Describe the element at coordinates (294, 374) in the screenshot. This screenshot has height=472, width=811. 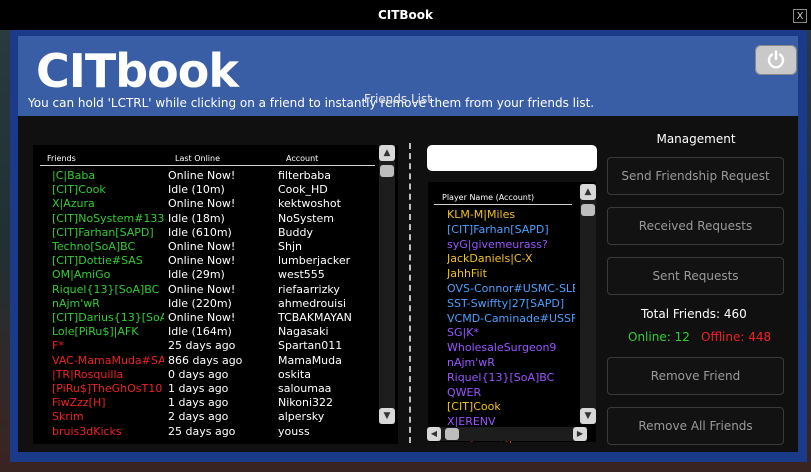
I see `account-name: oskita` at that location.